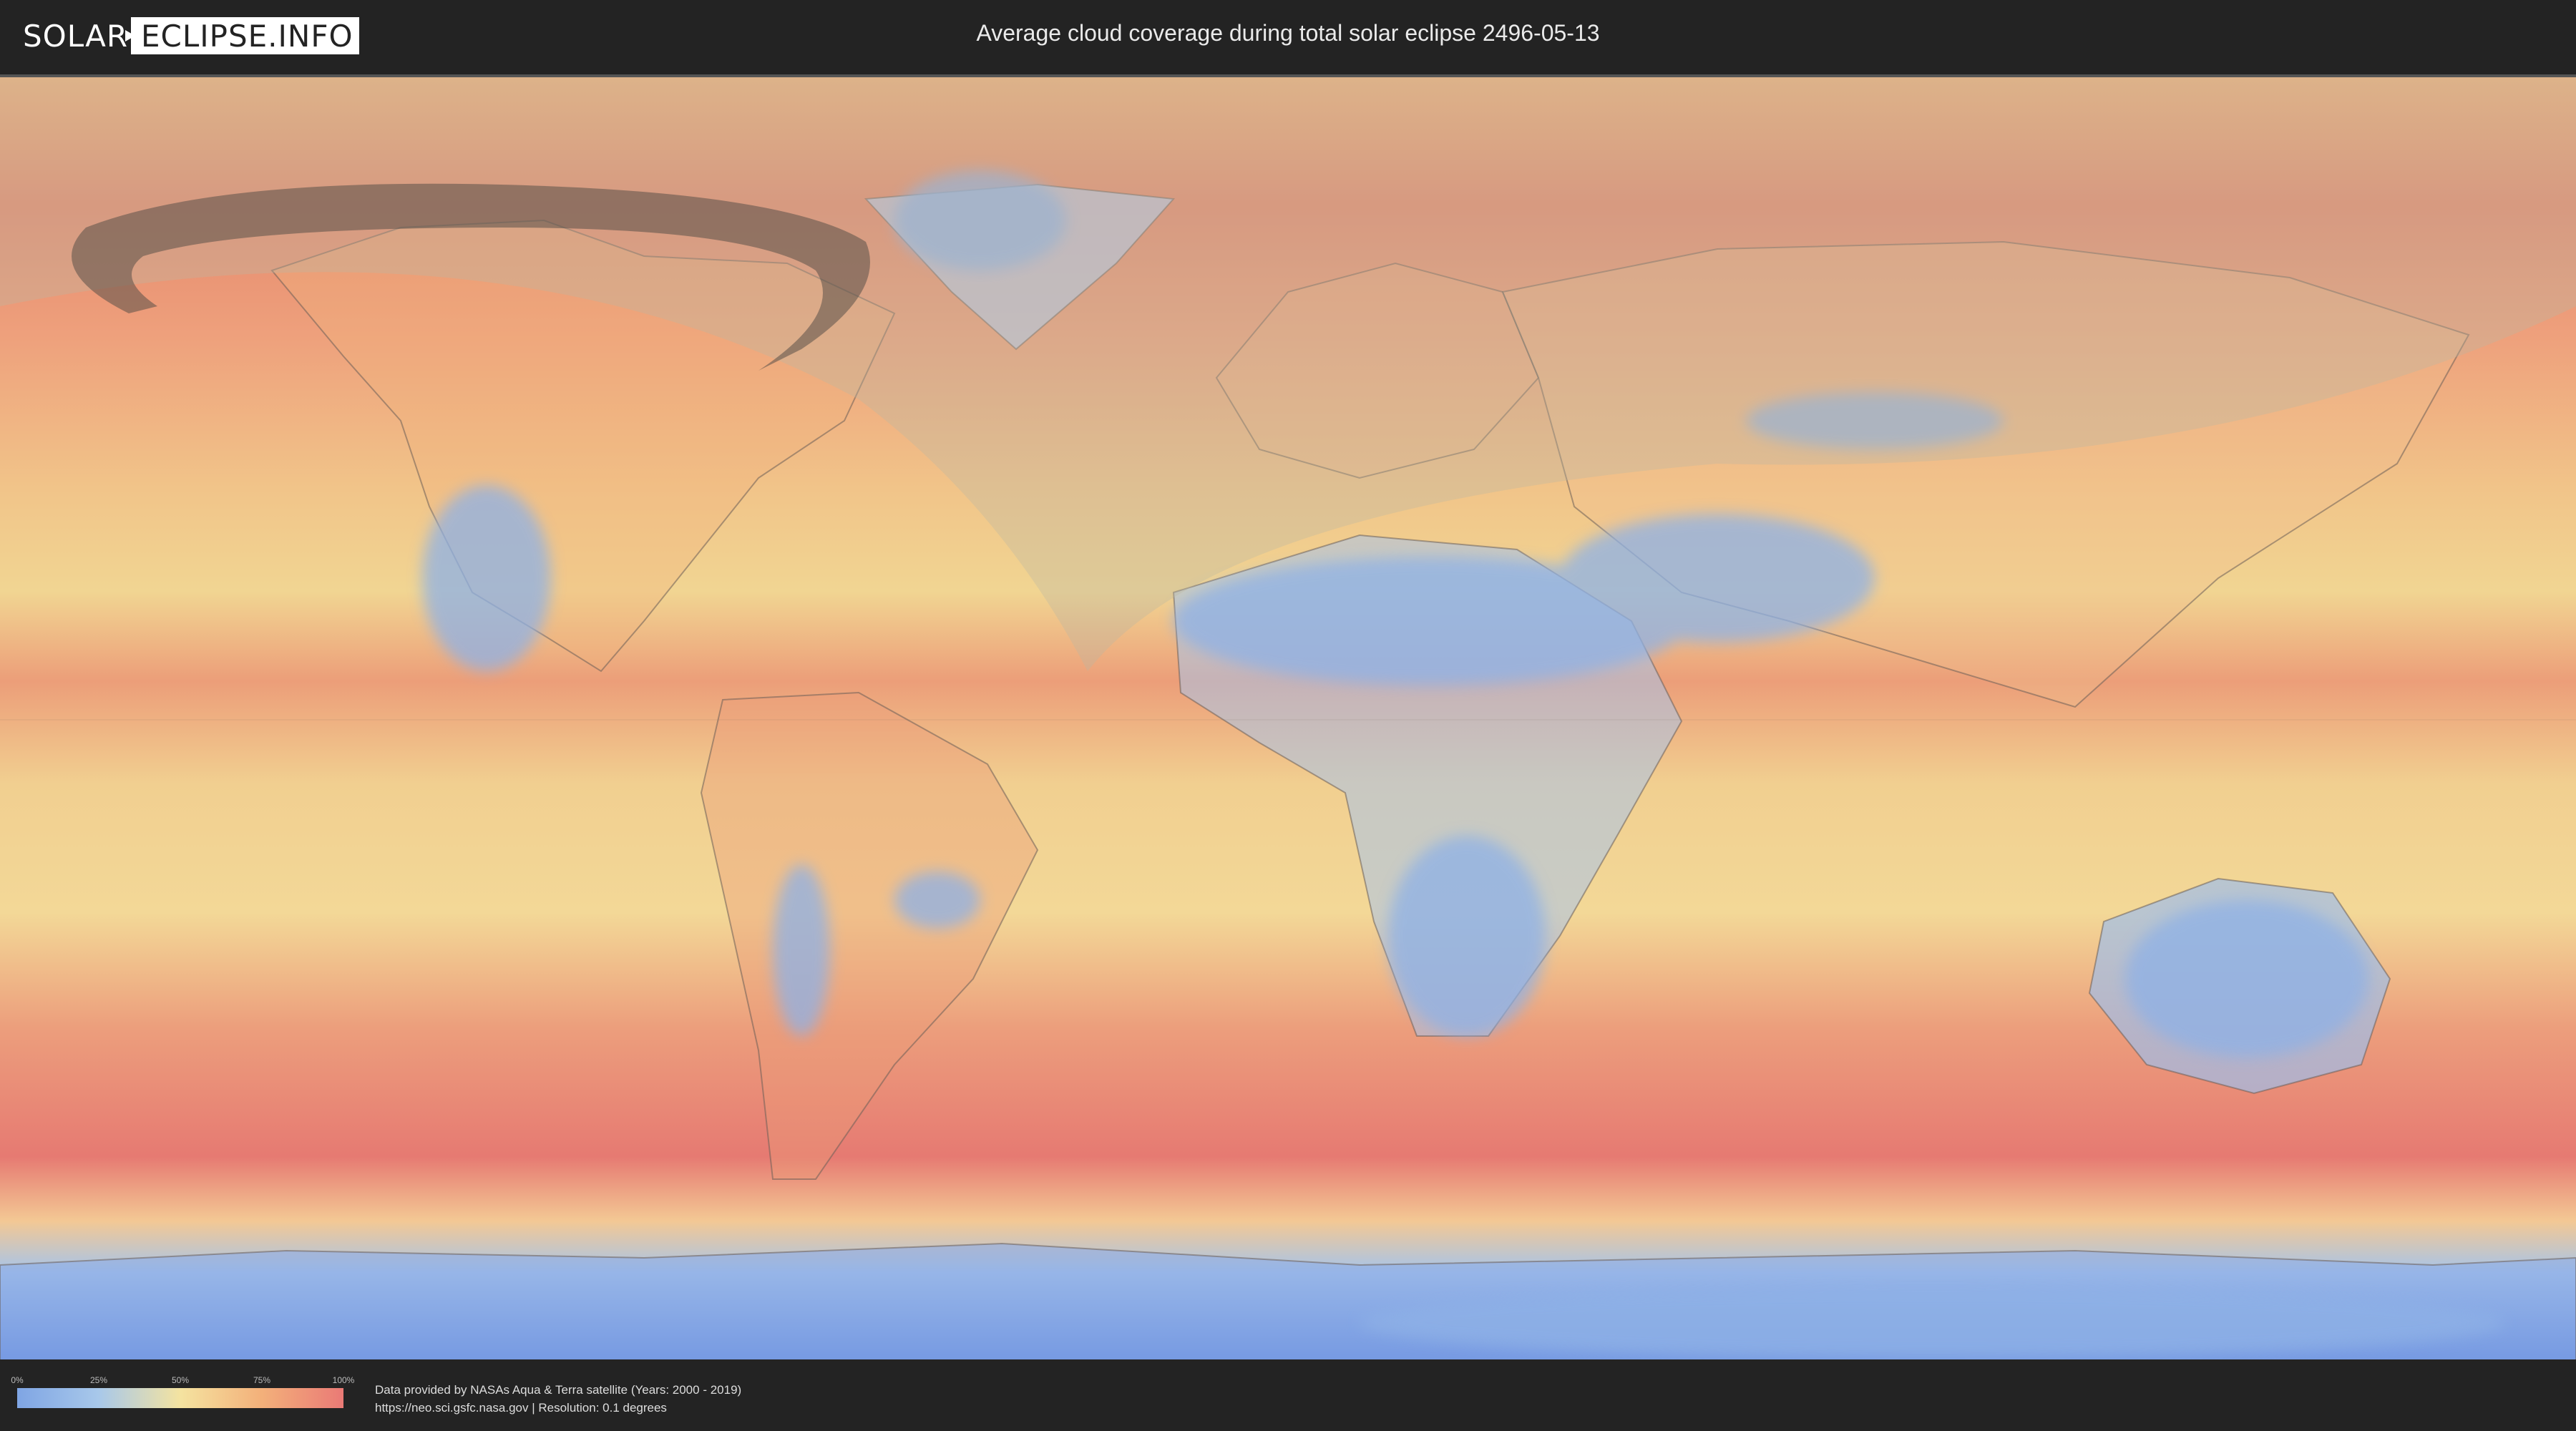 This screenshot has height=1431, width=2576. Describe the element at coordinates (98, 1380) in the screenshot. I see `legend-tick-25: 25%` at that location.